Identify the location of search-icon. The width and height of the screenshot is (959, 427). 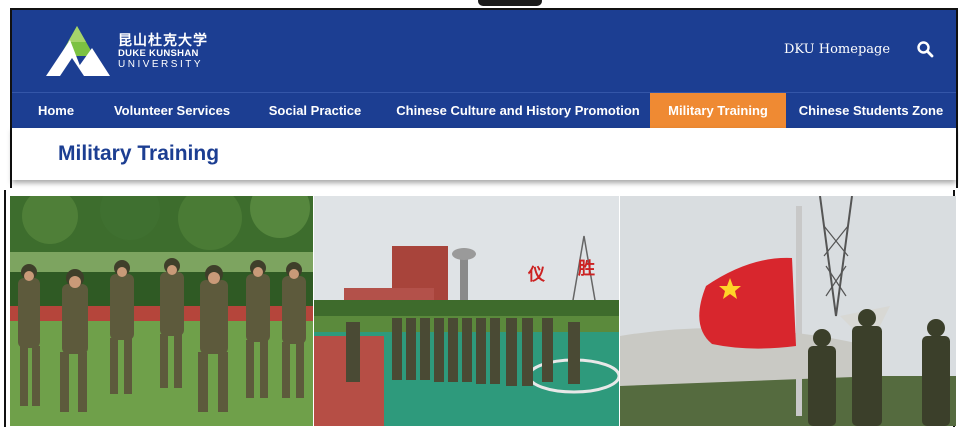
(925, 49).